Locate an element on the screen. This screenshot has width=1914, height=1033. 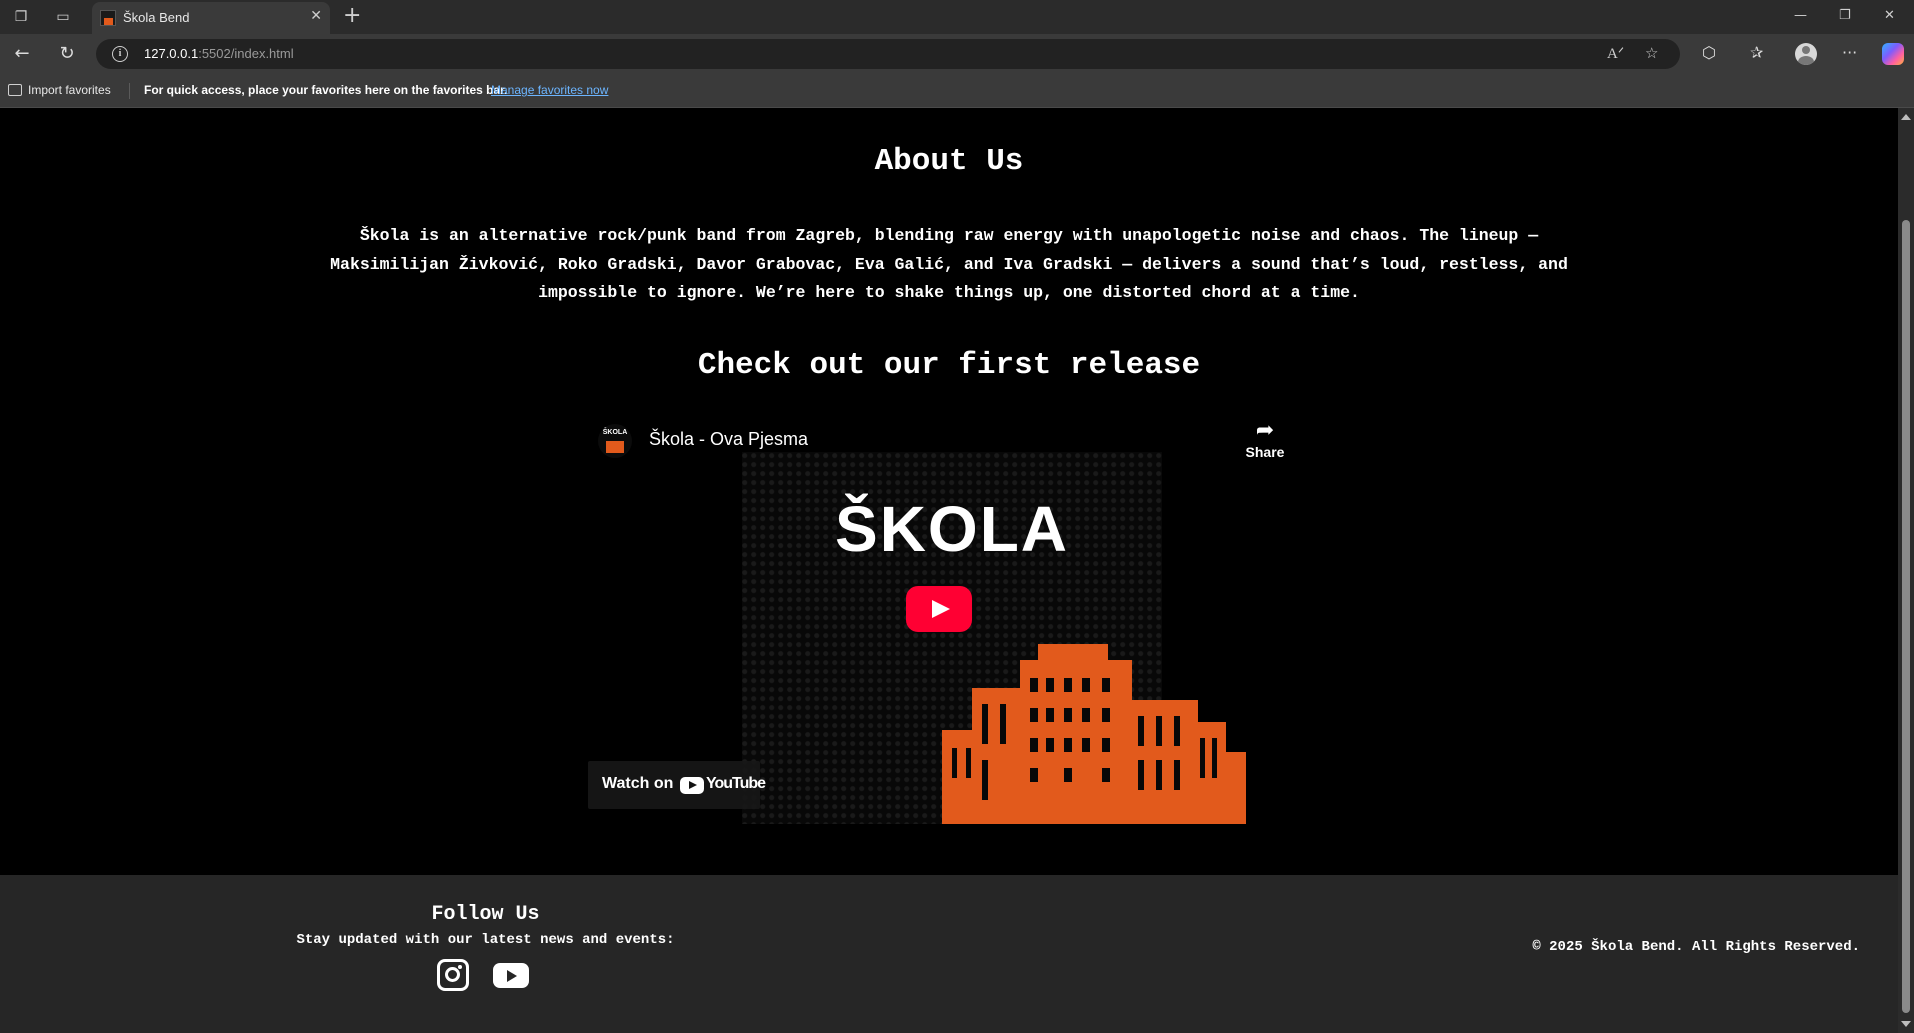
url-text: 127.0.0.1:5502/index.html is located at coordinates (219, 53).